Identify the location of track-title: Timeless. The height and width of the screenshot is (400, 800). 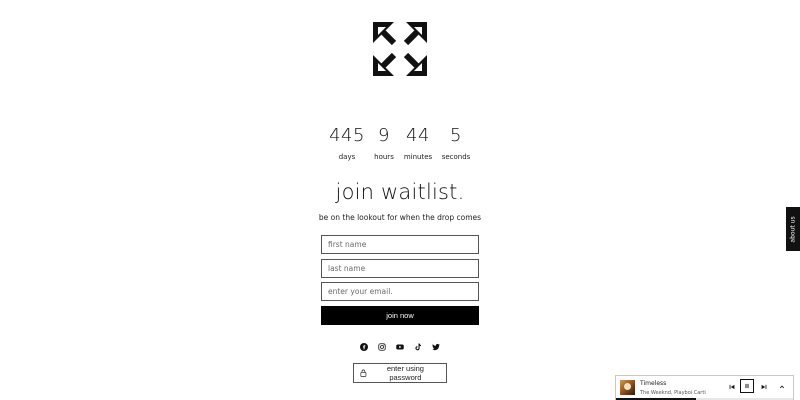
(653, 383).